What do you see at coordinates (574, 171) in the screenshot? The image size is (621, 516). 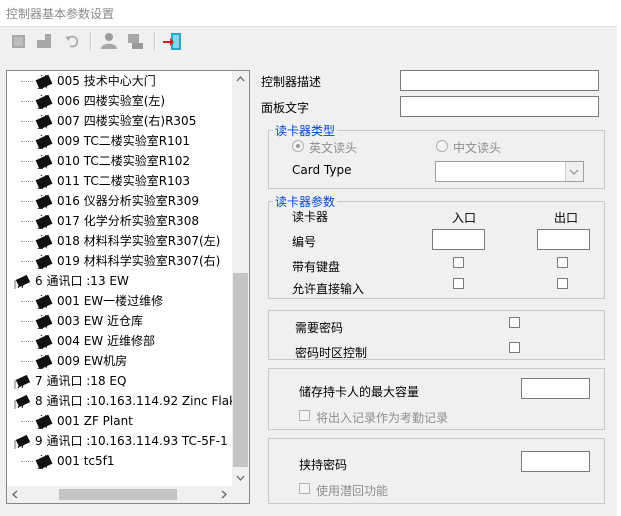 I see `chevron-down-icon` at bounding box center [574, 171].